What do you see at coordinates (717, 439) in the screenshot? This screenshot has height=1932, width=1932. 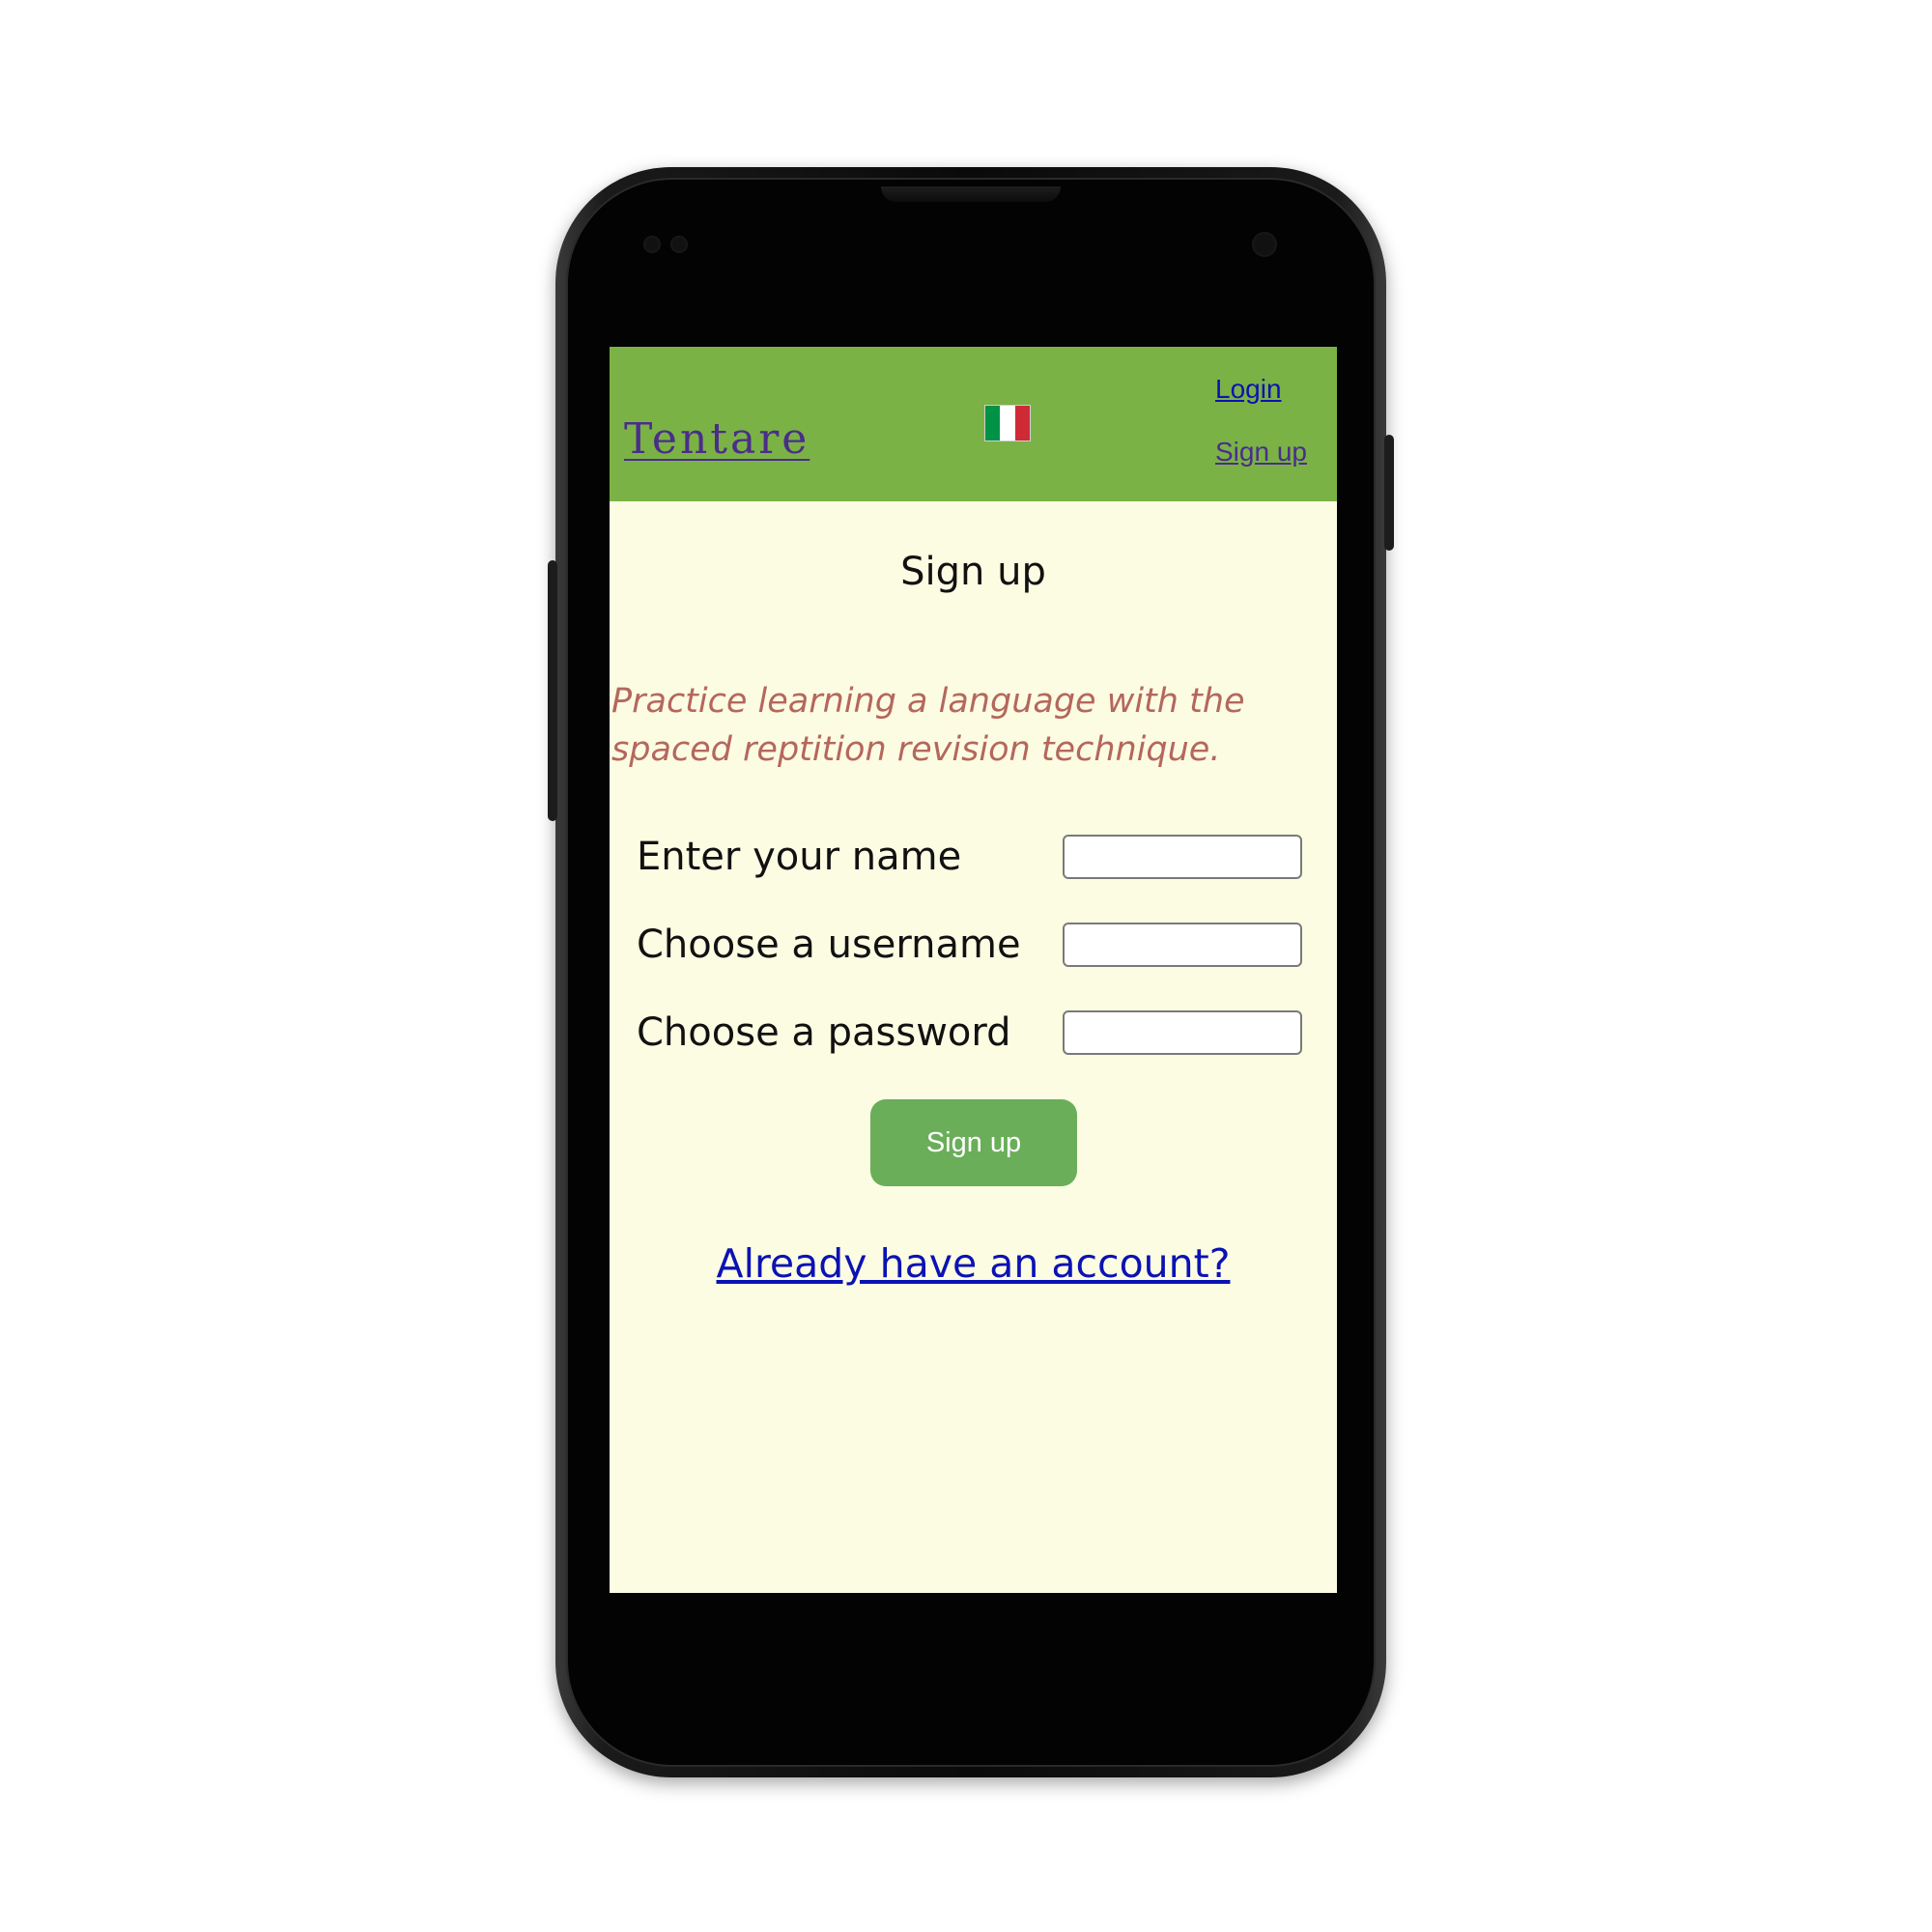 I see `brand-logo-link: Tentare` at bounding box center [717, 439].